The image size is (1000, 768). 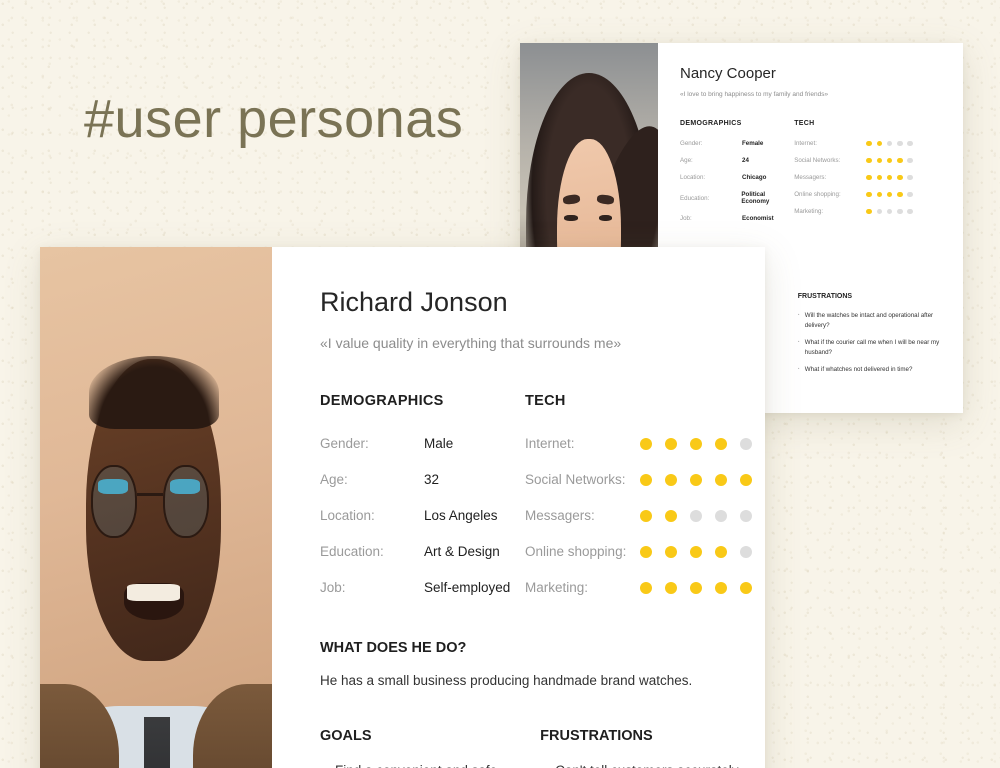 What do you see at coordinates (737, 198) in the screenshot?
I see `nancy-demographic-row: Education: Political Economy` at bounding box center [737, 198].